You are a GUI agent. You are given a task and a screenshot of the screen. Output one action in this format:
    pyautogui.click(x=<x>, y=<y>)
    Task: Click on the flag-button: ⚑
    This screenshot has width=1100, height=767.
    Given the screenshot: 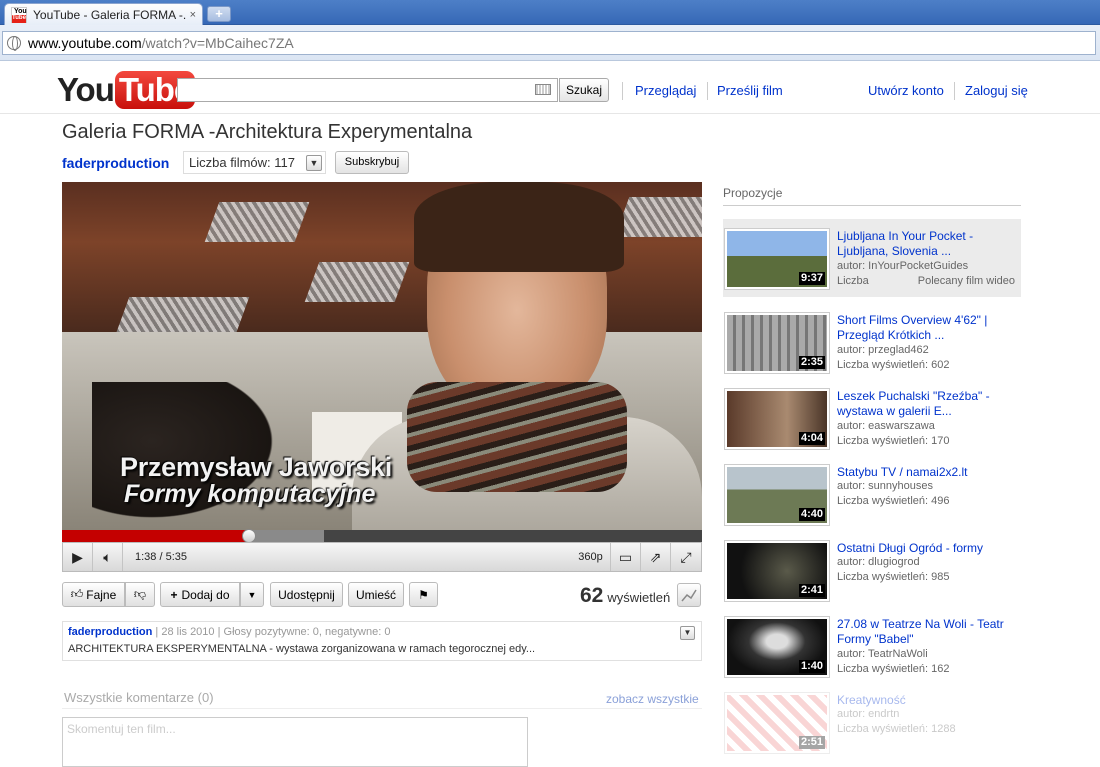 What is the action you would take?
    pyautogui.click(x=423, y=594)
    